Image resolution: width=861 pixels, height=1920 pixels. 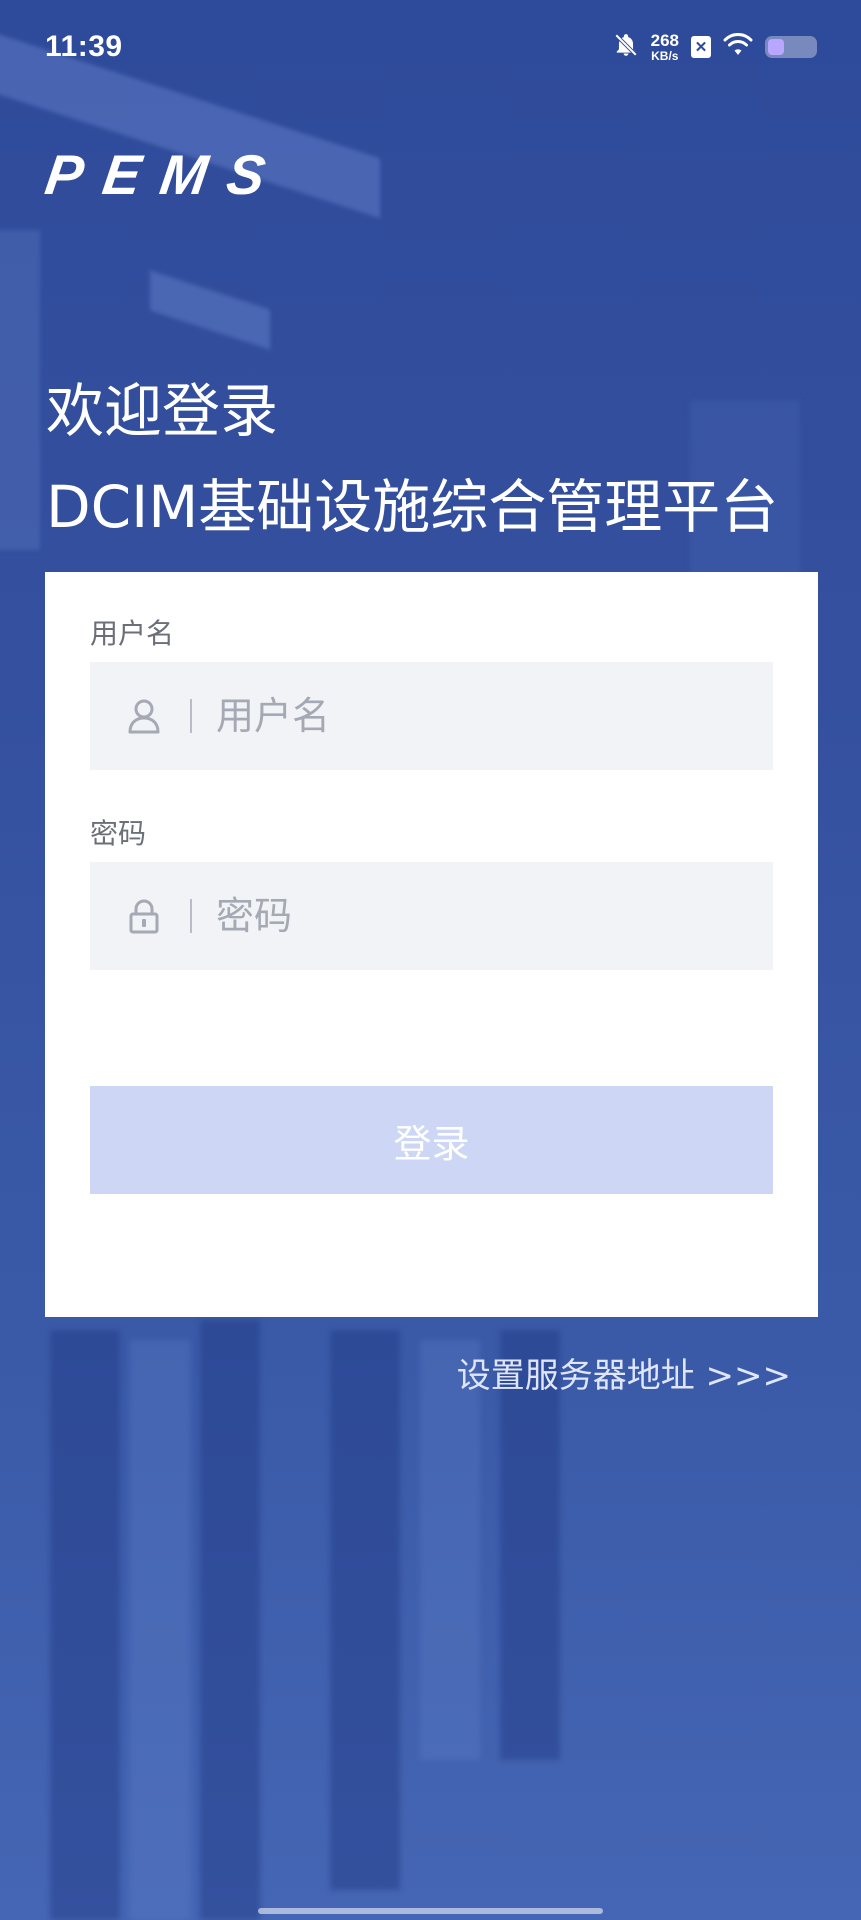 I want to click on sim-off-icon: ✕, so click(x=701, y=47).